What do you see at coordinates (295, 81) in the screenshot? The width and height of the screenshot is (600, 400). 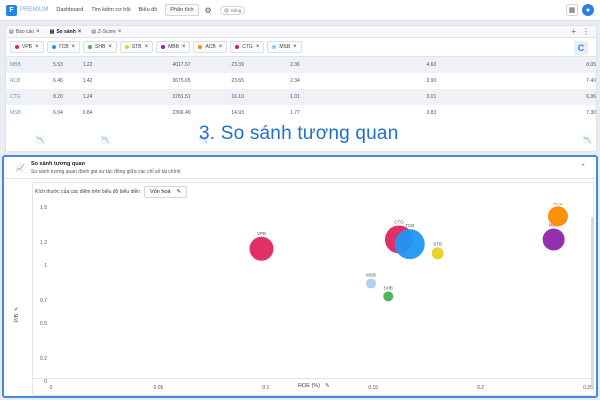 I see `value-cell: 2.34` at bounding box center [295, 81].